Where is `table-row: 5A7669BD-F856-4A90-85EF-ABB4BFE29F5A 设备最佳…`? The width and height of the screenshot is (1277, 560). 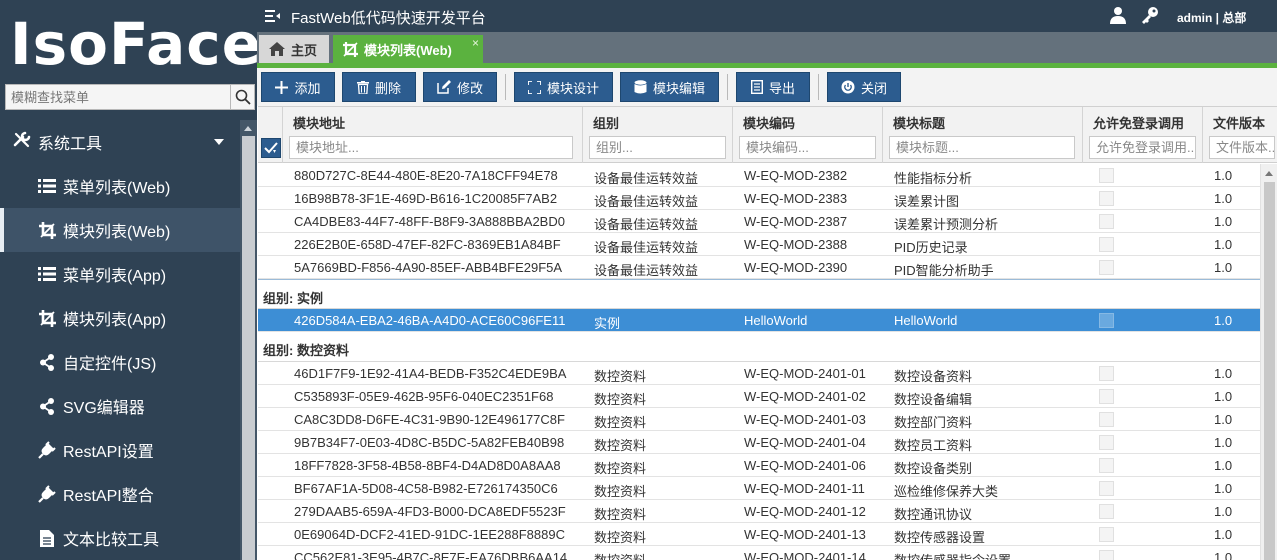
table-row: 5A7669BD-F856-4A90-85EF-ABB4BFE29F5A 设备最佳… is located at coordinates (759, 267).